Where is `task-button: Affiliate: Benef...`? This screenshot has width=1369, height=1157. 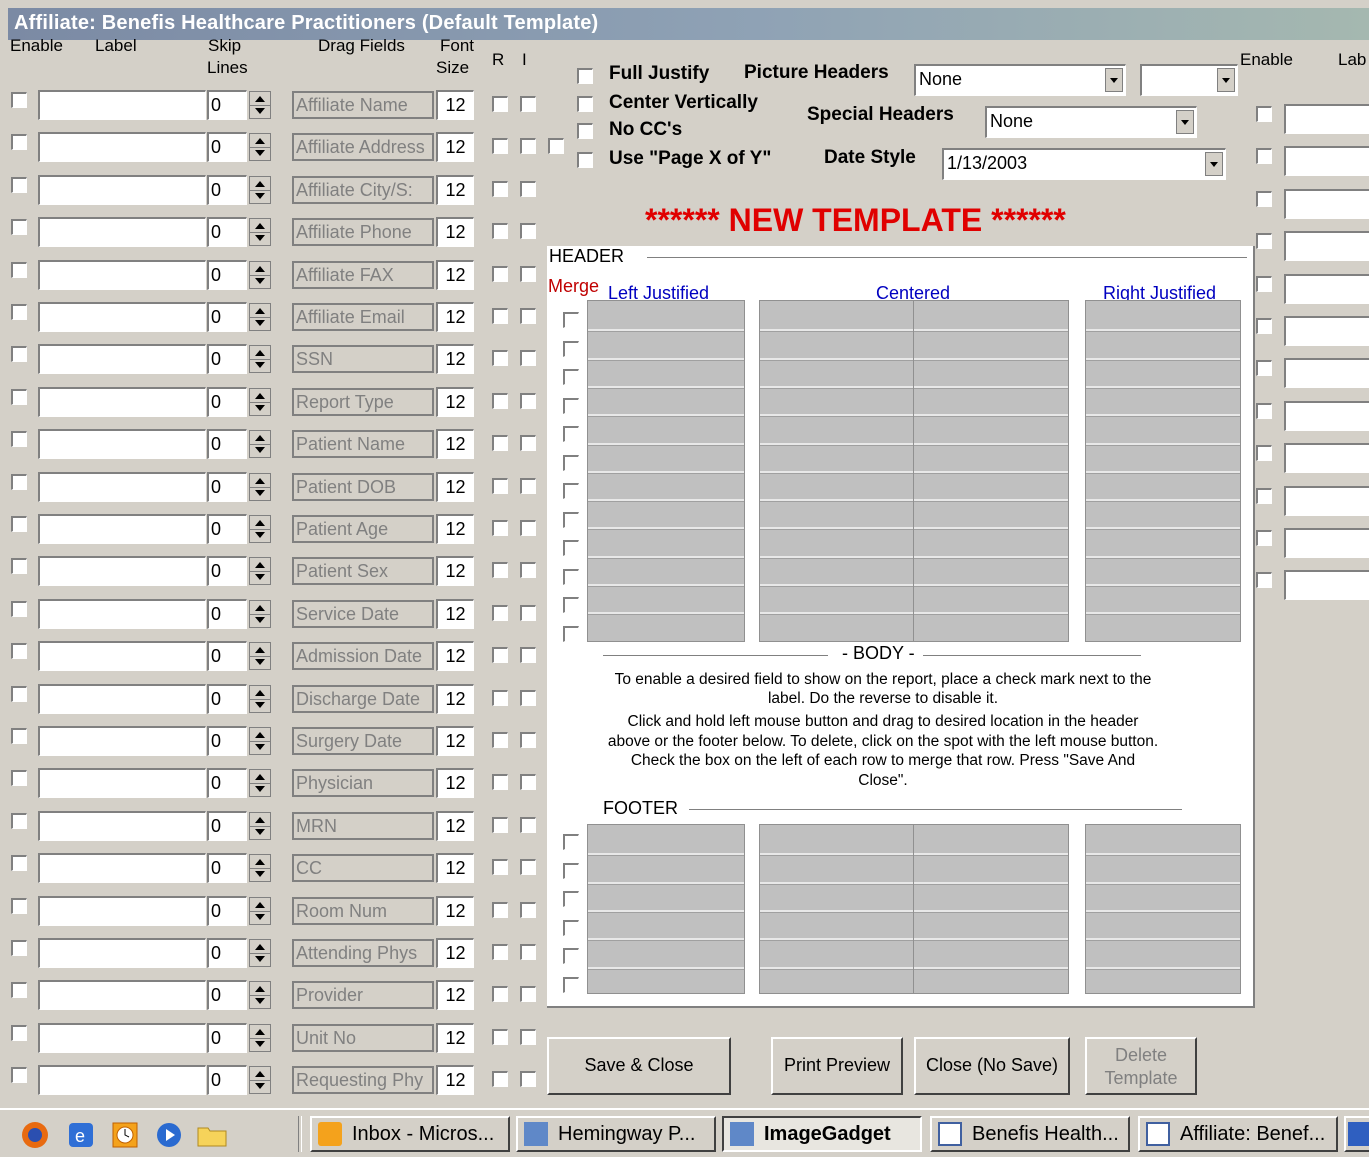
task-button: Affiliate: Benef... is located at coordinates (1238, 1134).